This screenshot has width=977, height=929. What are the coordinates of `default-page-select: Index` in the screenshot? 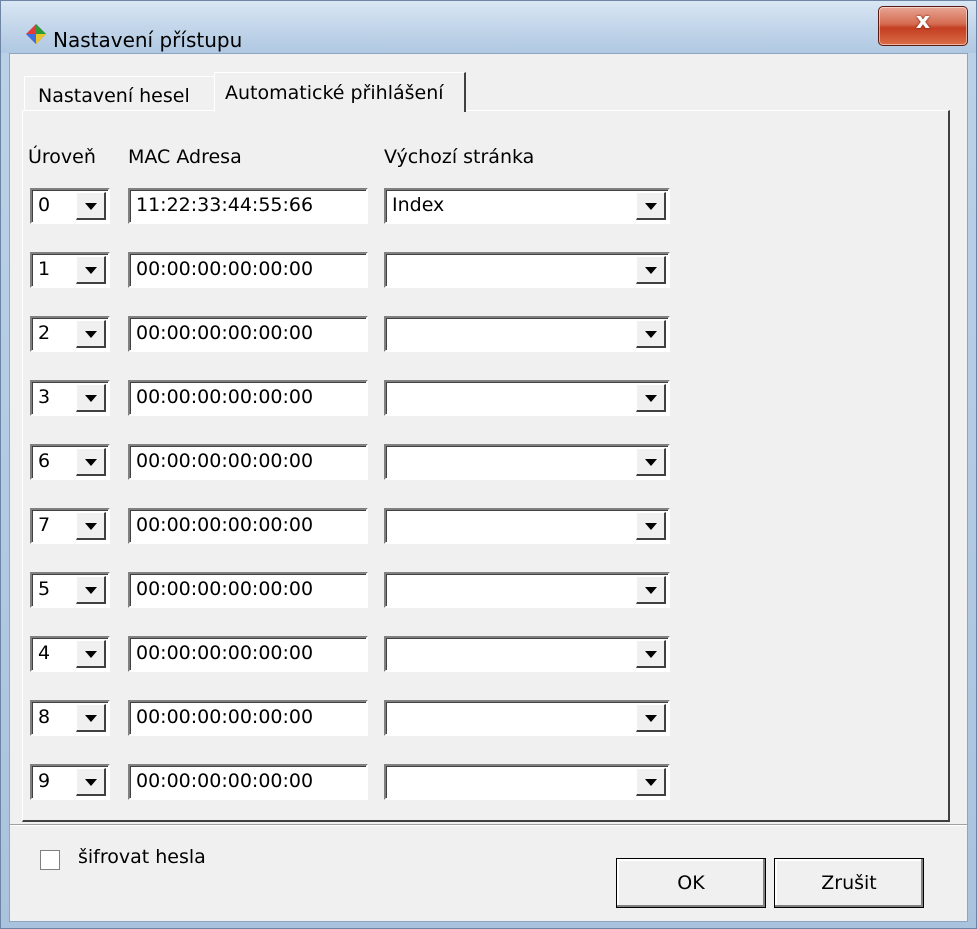 It's located at (527, 206).